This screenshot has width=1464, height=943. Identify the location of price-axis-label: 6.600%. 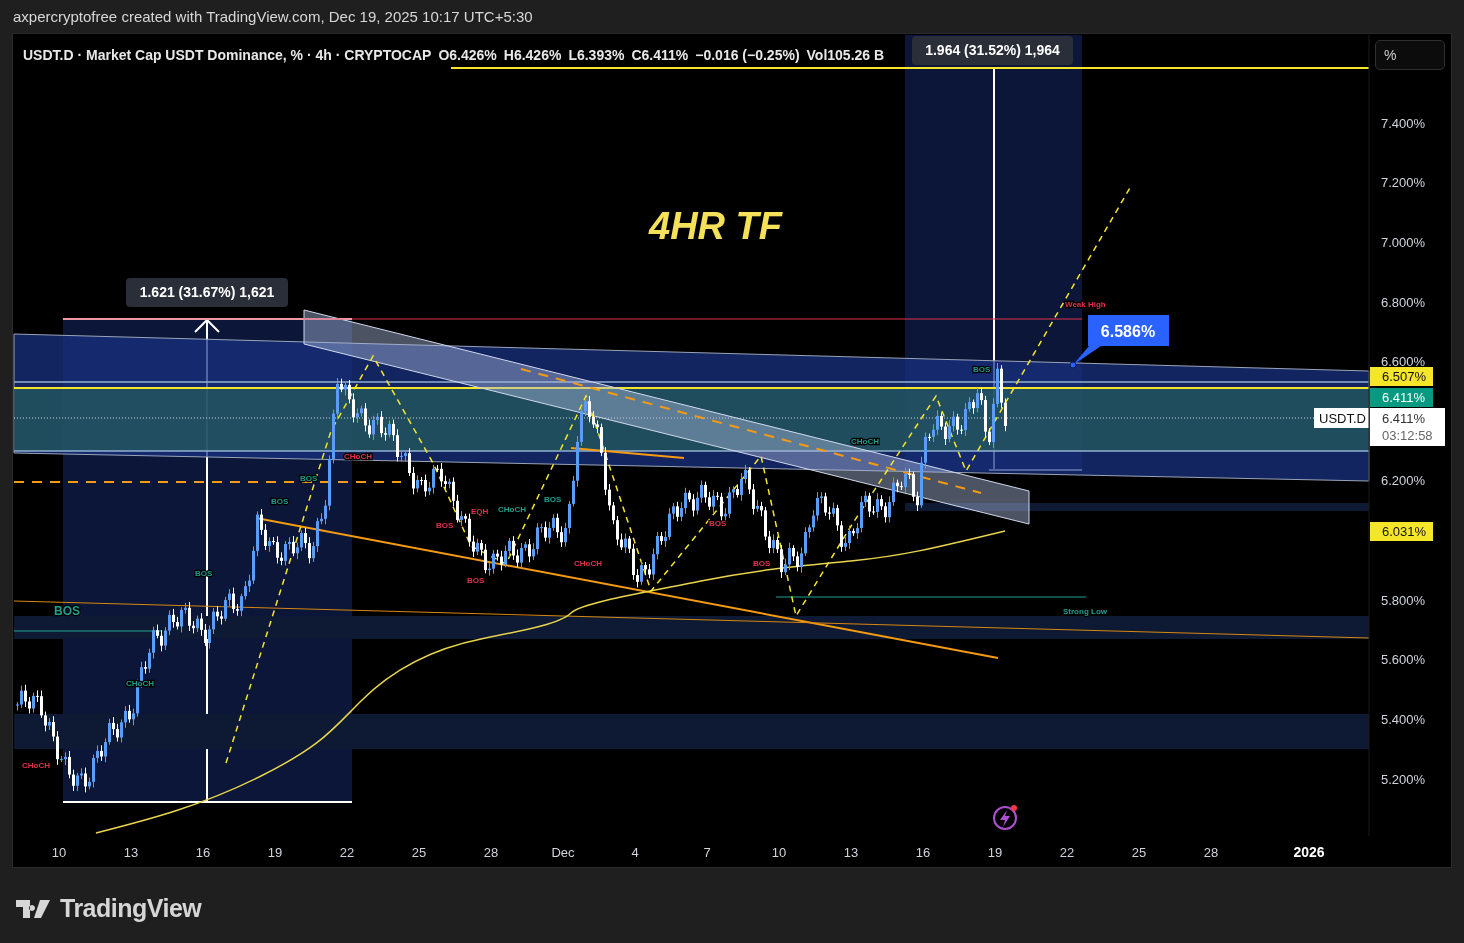
(1403, 361).